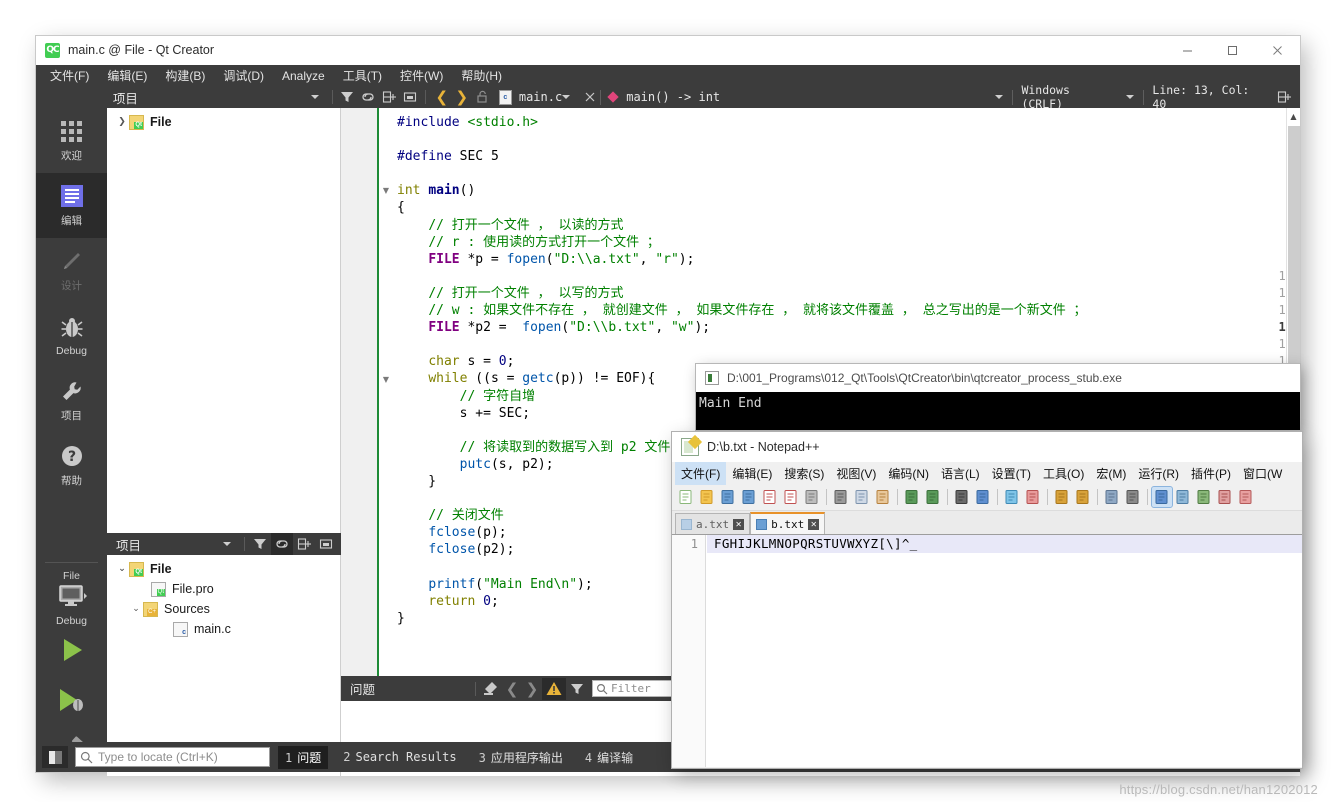  What do you see at coordinates (983, 497) in the screenshot?
I see `replace-icon` at bounding box center [983, 497].